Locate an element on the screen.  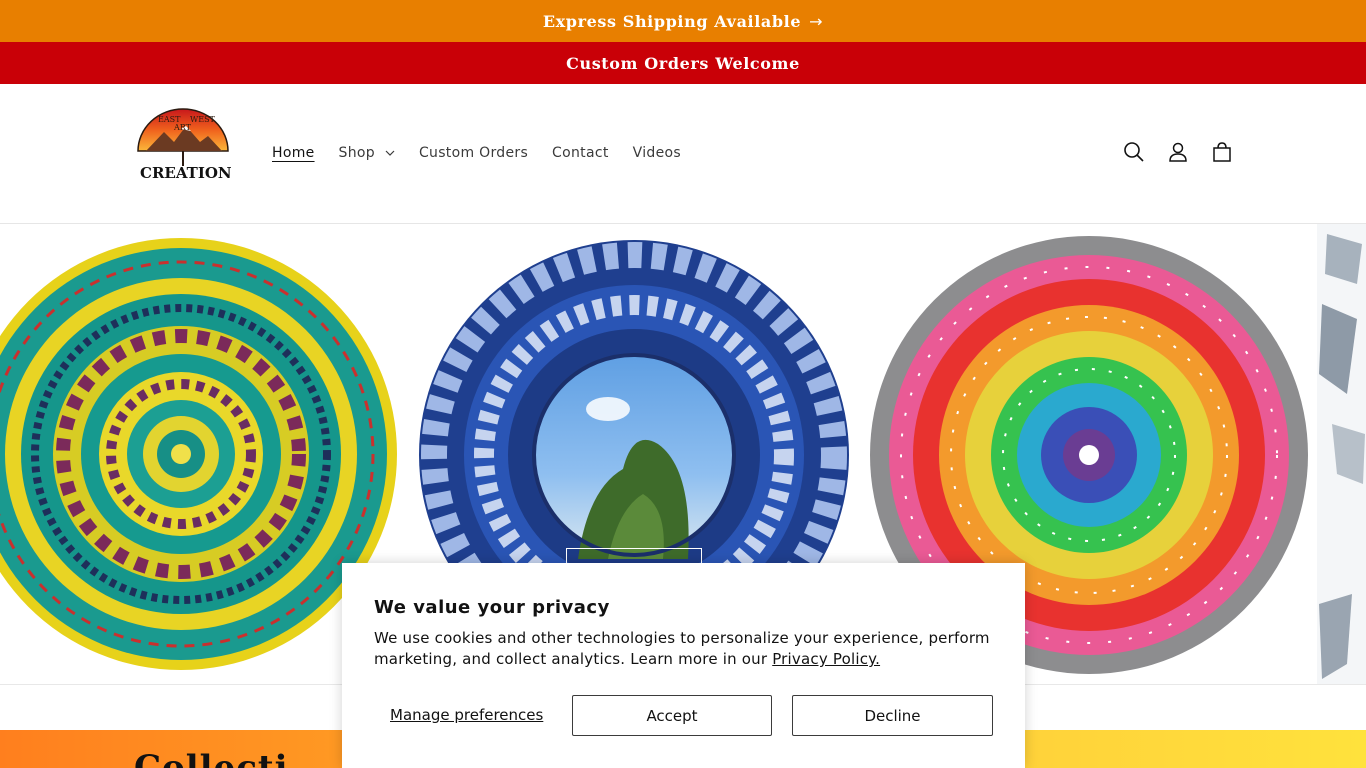
nav-item-contact: Contact is located at coordinates (580, 153).